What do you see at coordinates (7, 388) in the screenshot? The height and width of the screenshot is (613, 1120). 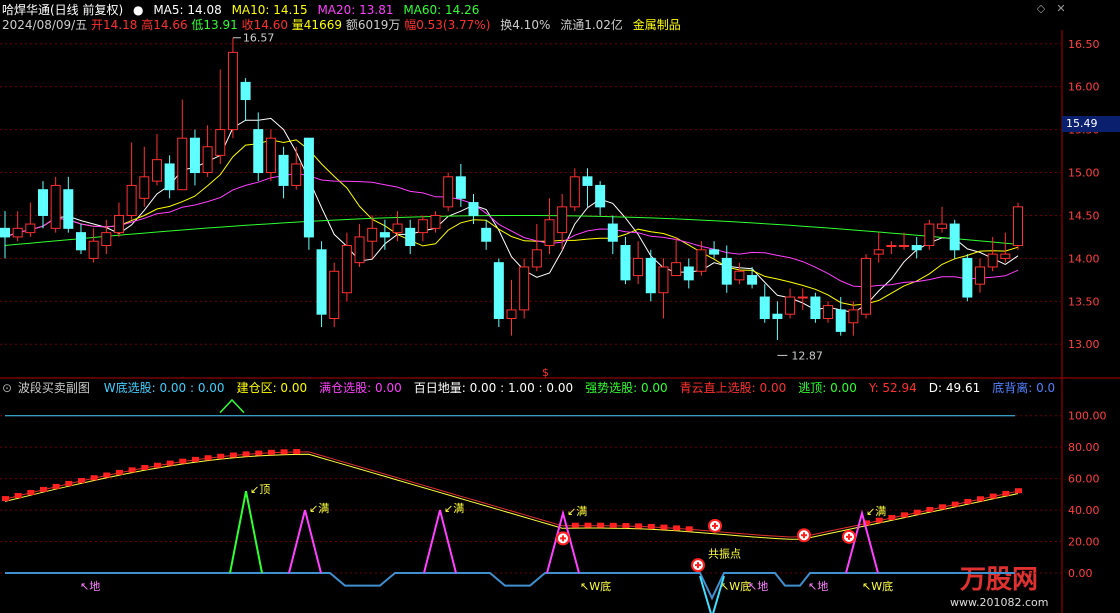 I see `indicator-settings-icon: ⊙` at bounding box center [7, 388].